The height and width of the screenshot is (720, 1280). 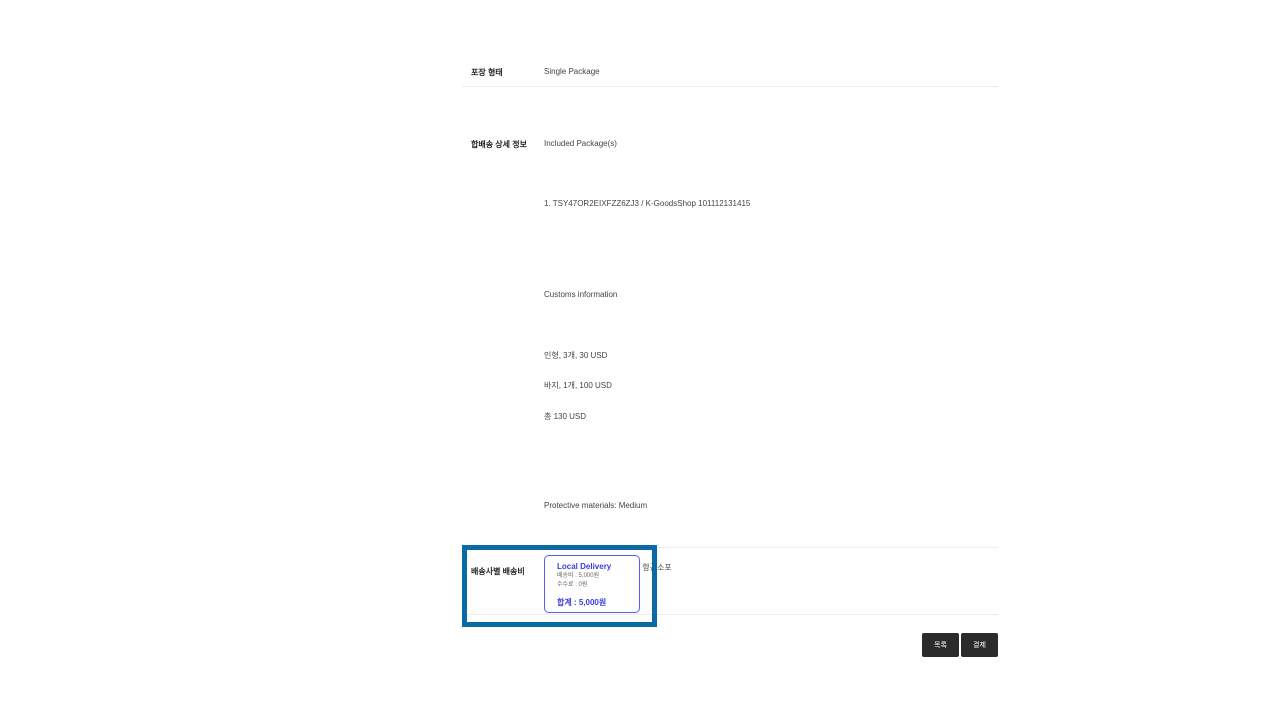 What do you see at coordinates (730, 69) in the screenshot?
I see `packaging-row: 포장 형태 Single Package` at bounding box center [730, 69].